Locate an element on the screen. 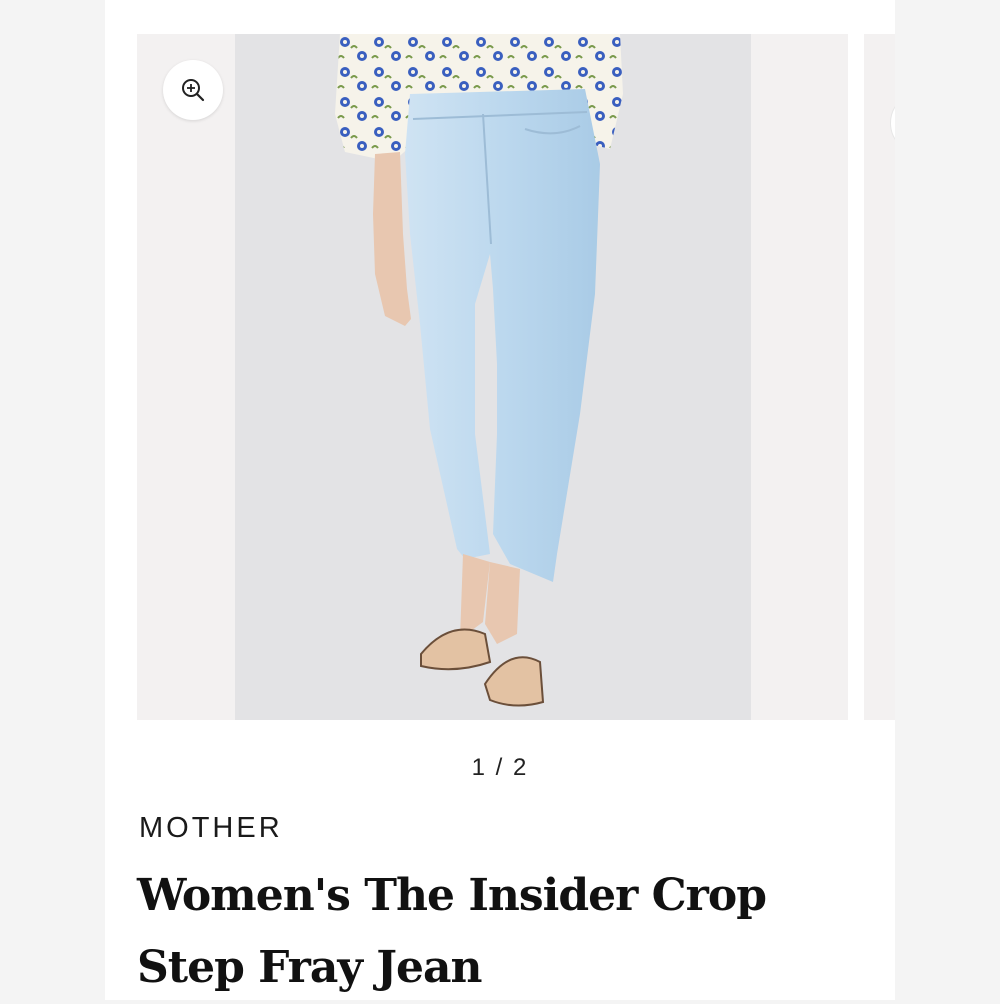 This screenshot has width=1000, height=1004. zoom-in-icon is located at coordinates (193, 90).